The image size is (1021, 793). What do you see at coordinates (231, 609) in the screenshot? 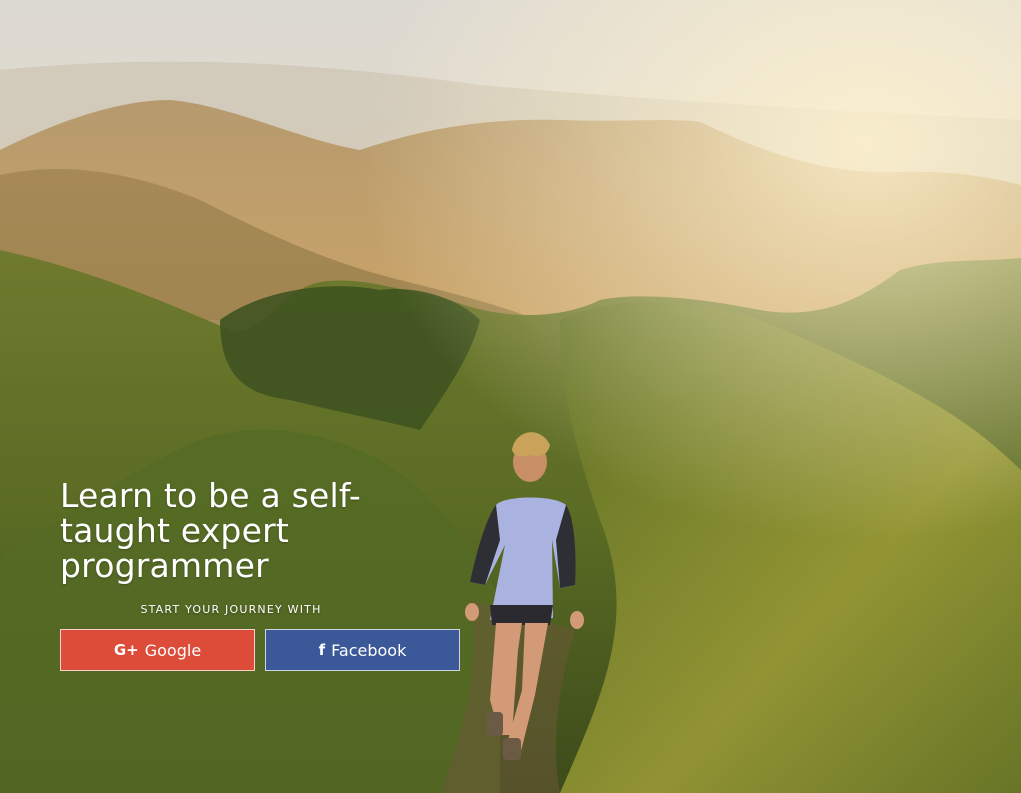
I see `hero-subheading: START YOUR JOURNEY WITH` at bounding box center [231, 609].